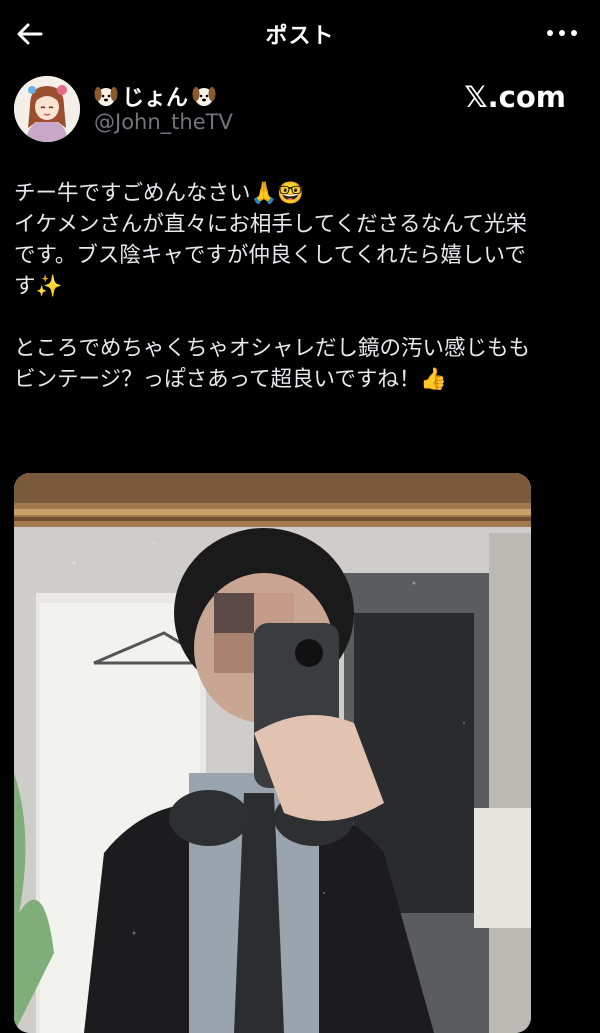 This screenshot has width=600, height=1033. I want to click on anime-avatar-icon, so click(47, 109).